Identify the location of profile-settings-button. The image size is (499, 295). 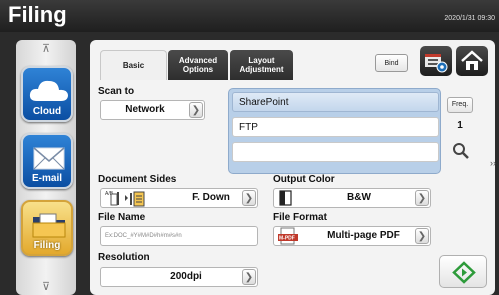
(436, 61).